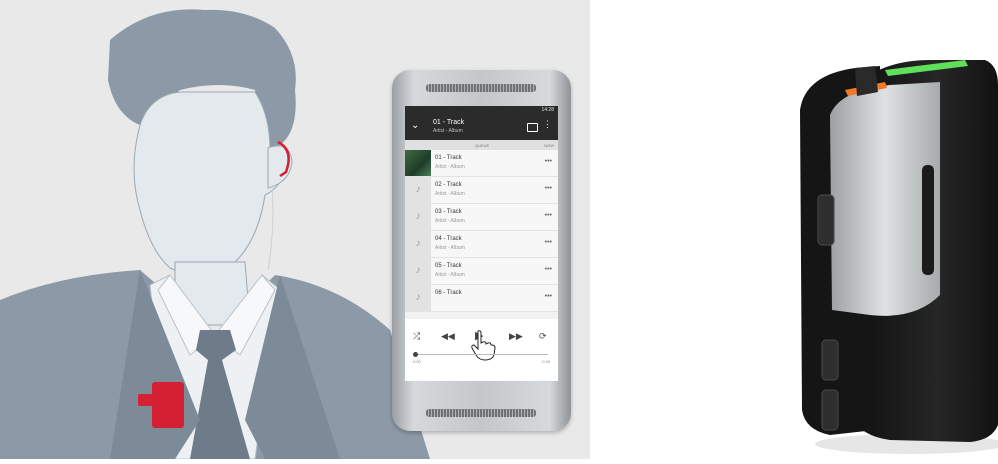 Image resolution: width=998 pixels, height=464 pixels. I want to click on track-name: 05 - Track, so click(448, 266).